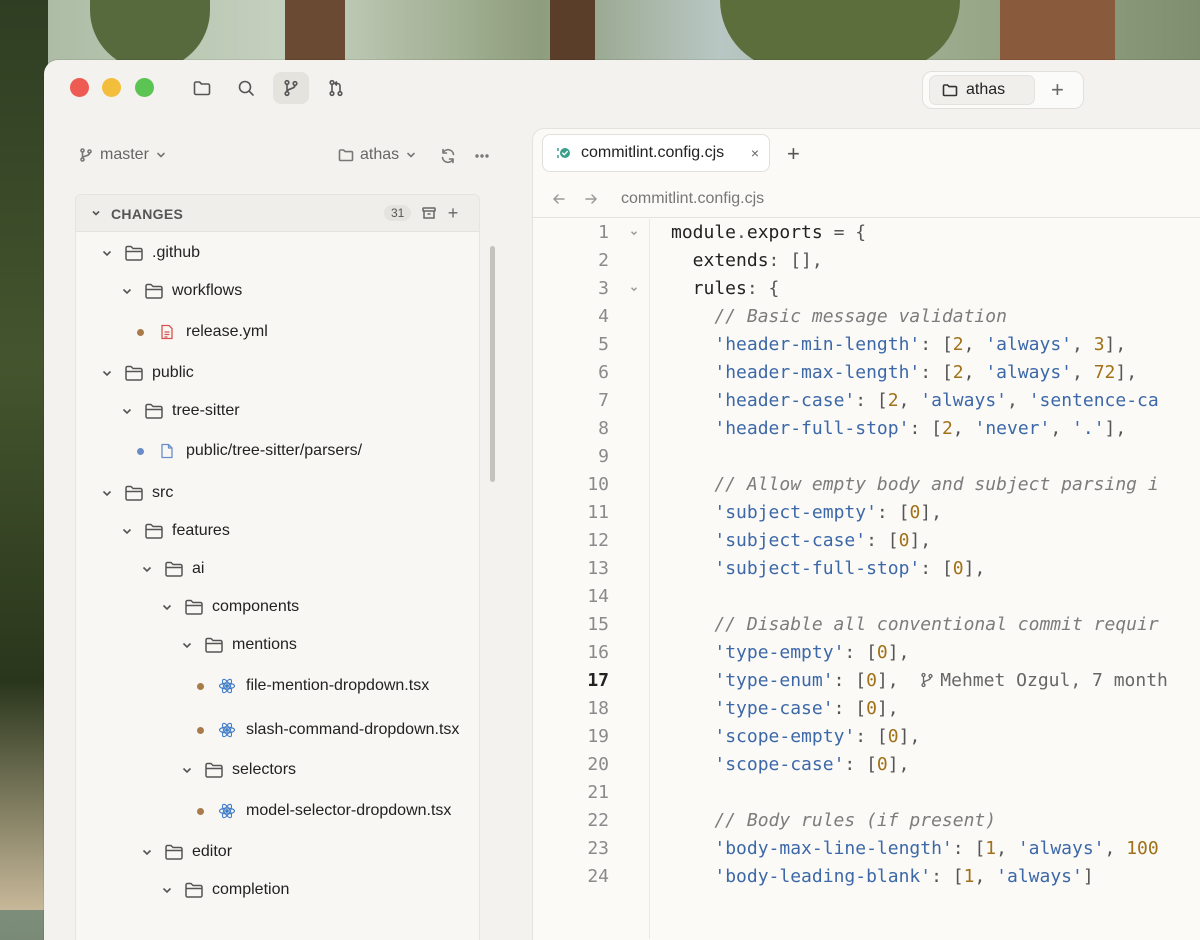 Image resolution: width=1200 pixels, height=940 pixels. Describe the element at coordinates (429, 213) in the screenshot. I see `stash-icon` at that location.